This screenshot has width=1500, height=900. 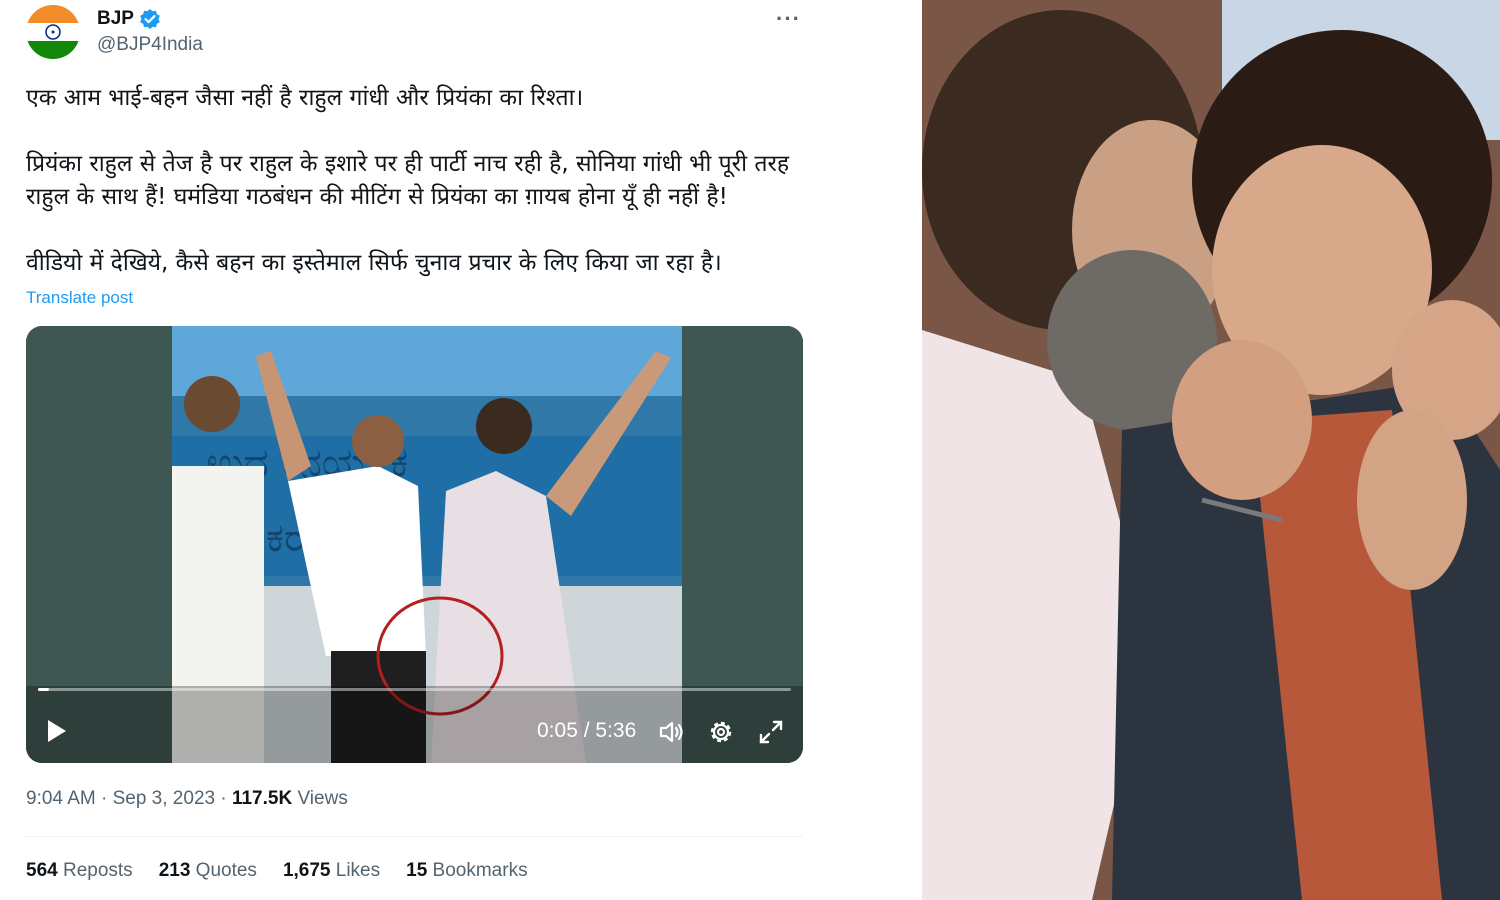 What do you see at coordinates (331, 871) in the screenshot?
I see `stat-likes: 1,675 Likes` at bounding box center [331, 871].